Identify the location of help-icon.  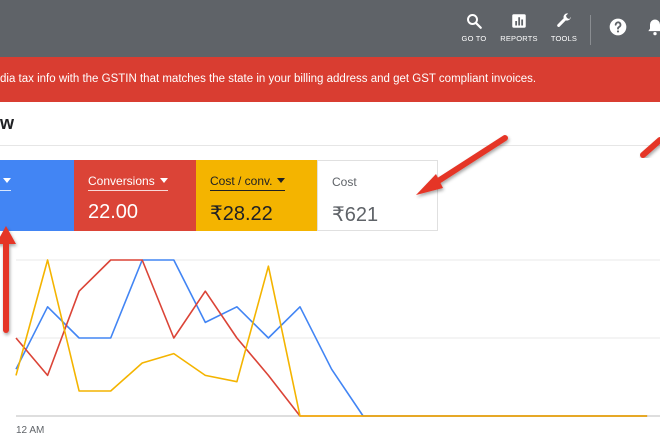
(618, 27).